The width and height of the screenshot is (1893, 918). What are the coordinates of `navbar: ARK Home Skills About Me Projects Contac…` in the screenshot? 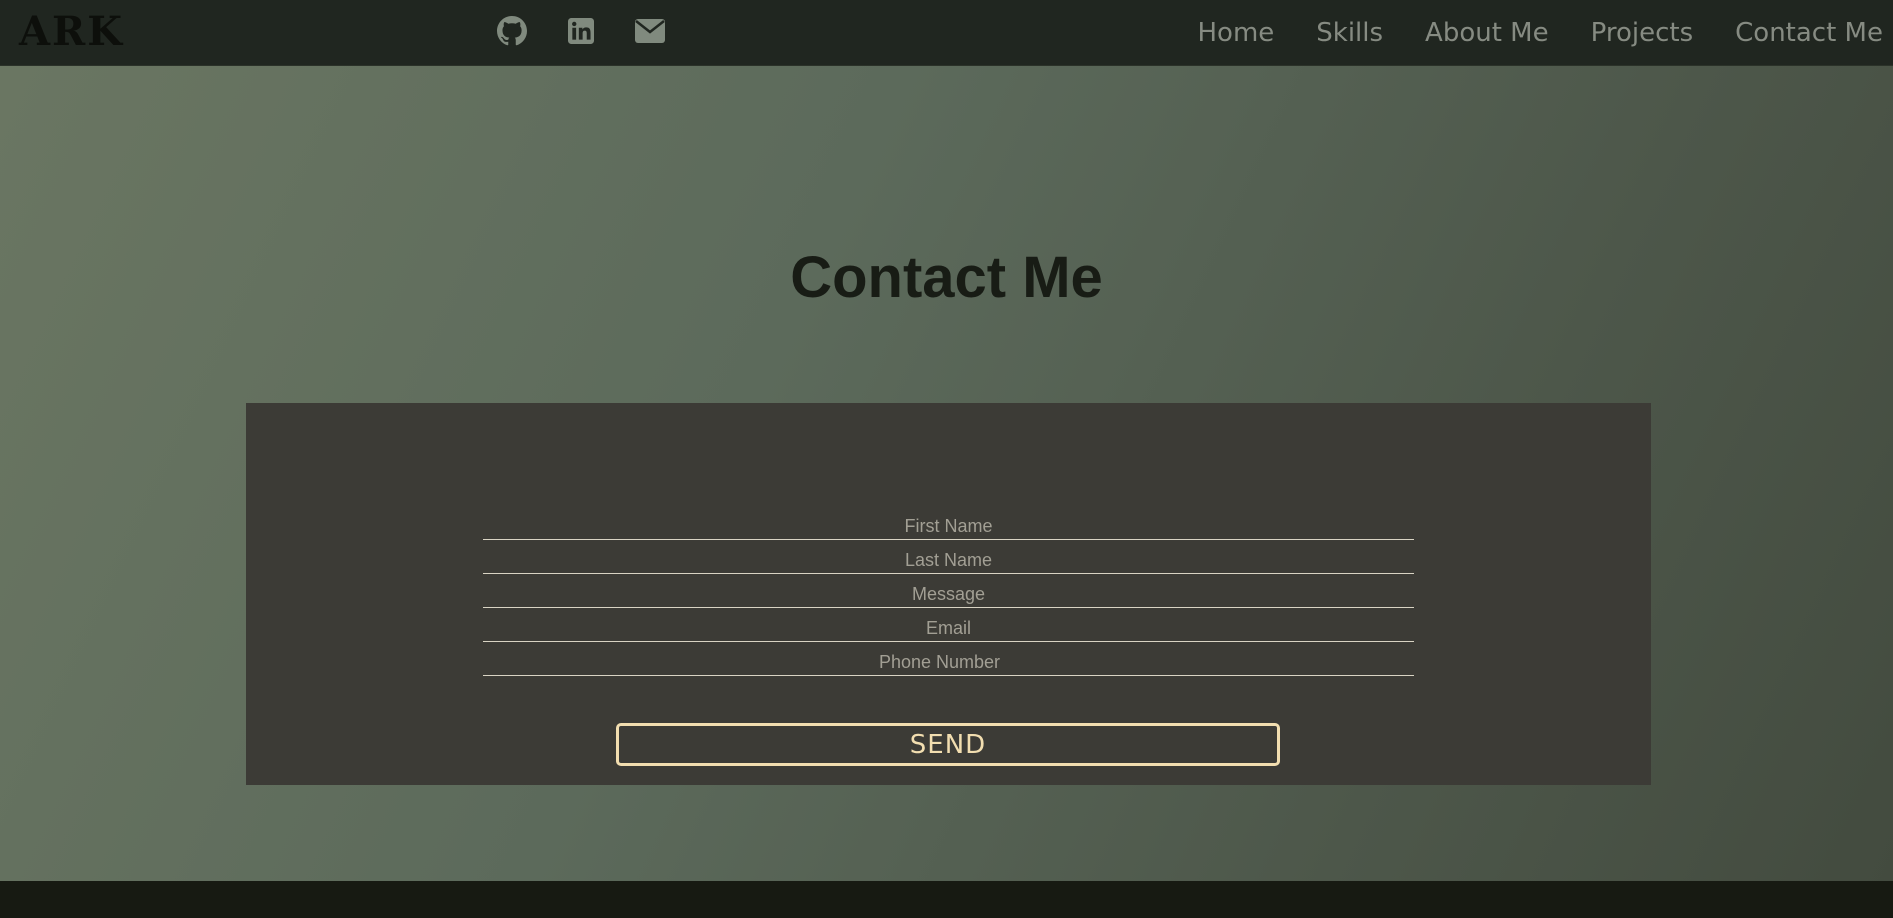 It's located at (946, 33).